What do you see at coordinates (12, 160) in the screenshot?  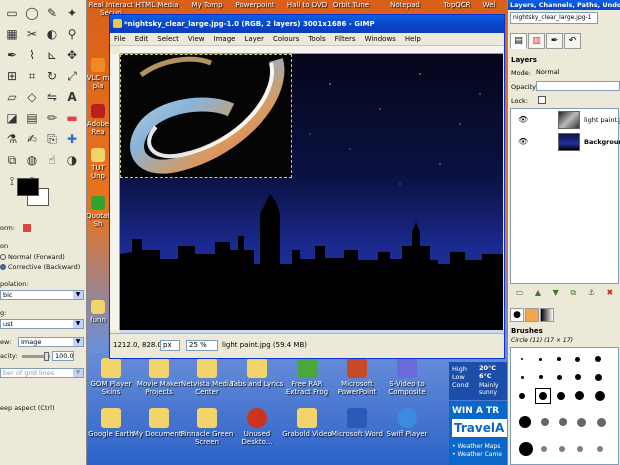 I see `perspective-clone-tool-icon: ⧉` at bounding box center [12, 160].